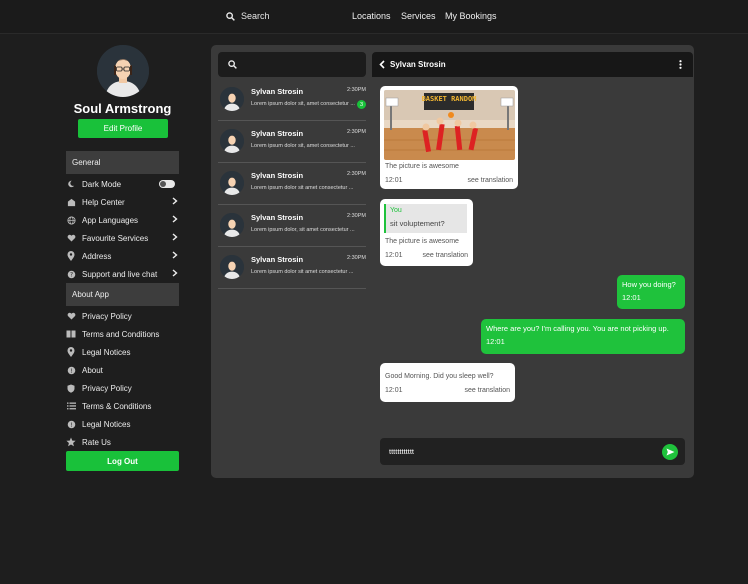 The image size is (748, 584). I want to click on message-text: Good Morning. Did you sleep well?, so click(439, 376).